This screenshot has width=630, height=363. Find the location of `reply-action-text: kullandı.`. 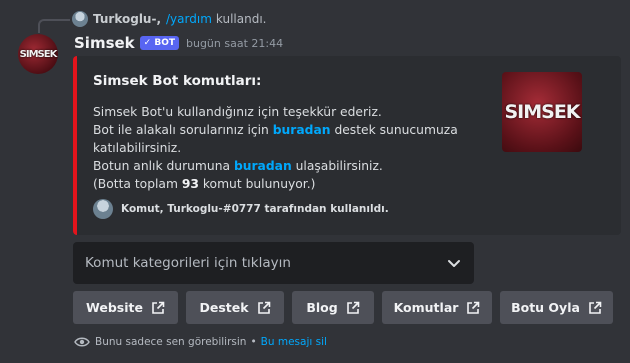

reply-action-text: kullandı. is located at coordinates (241, 19).